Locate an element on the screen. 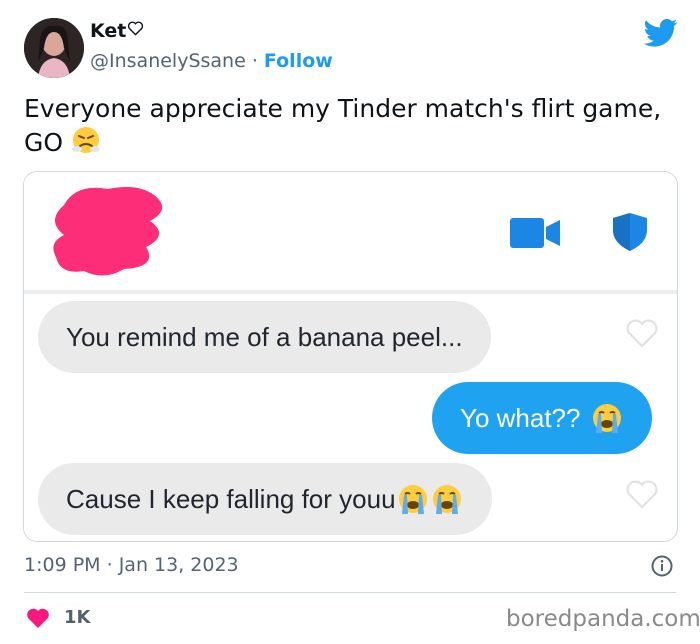 Image resolution: width=700 pixels, height=644 pixels. tweet-timestamp: 1:09 PM · Jan 13, 2023 is located at coordinates (131, 565).